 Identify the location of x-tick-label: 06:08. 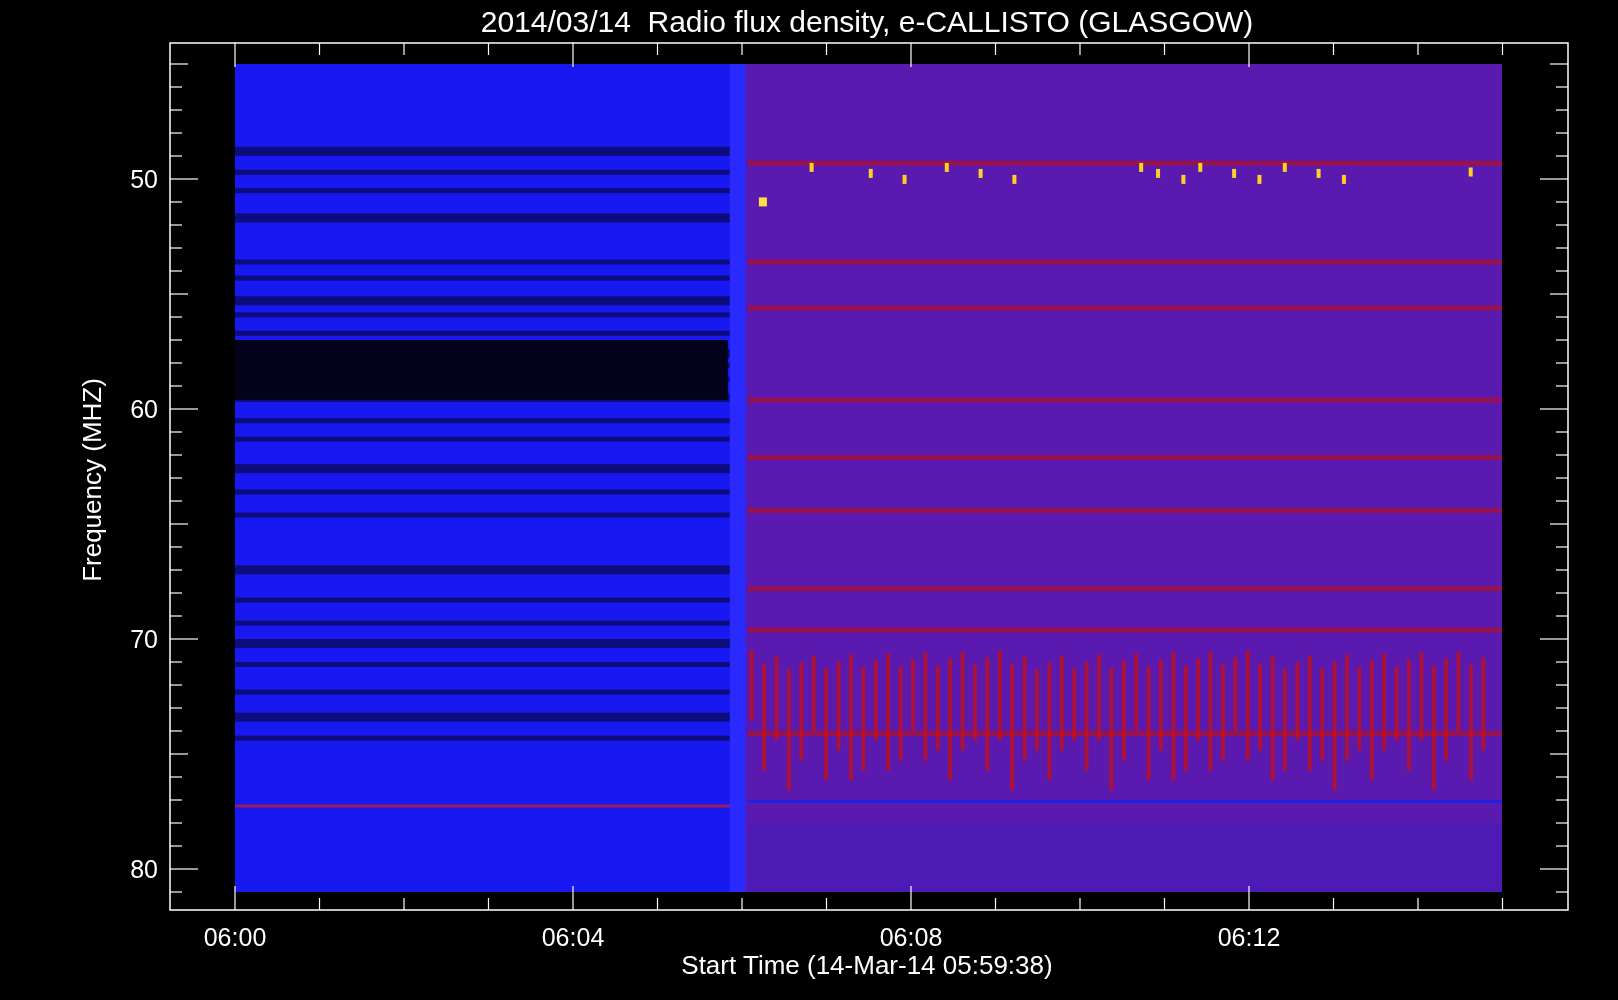
(911, 937).